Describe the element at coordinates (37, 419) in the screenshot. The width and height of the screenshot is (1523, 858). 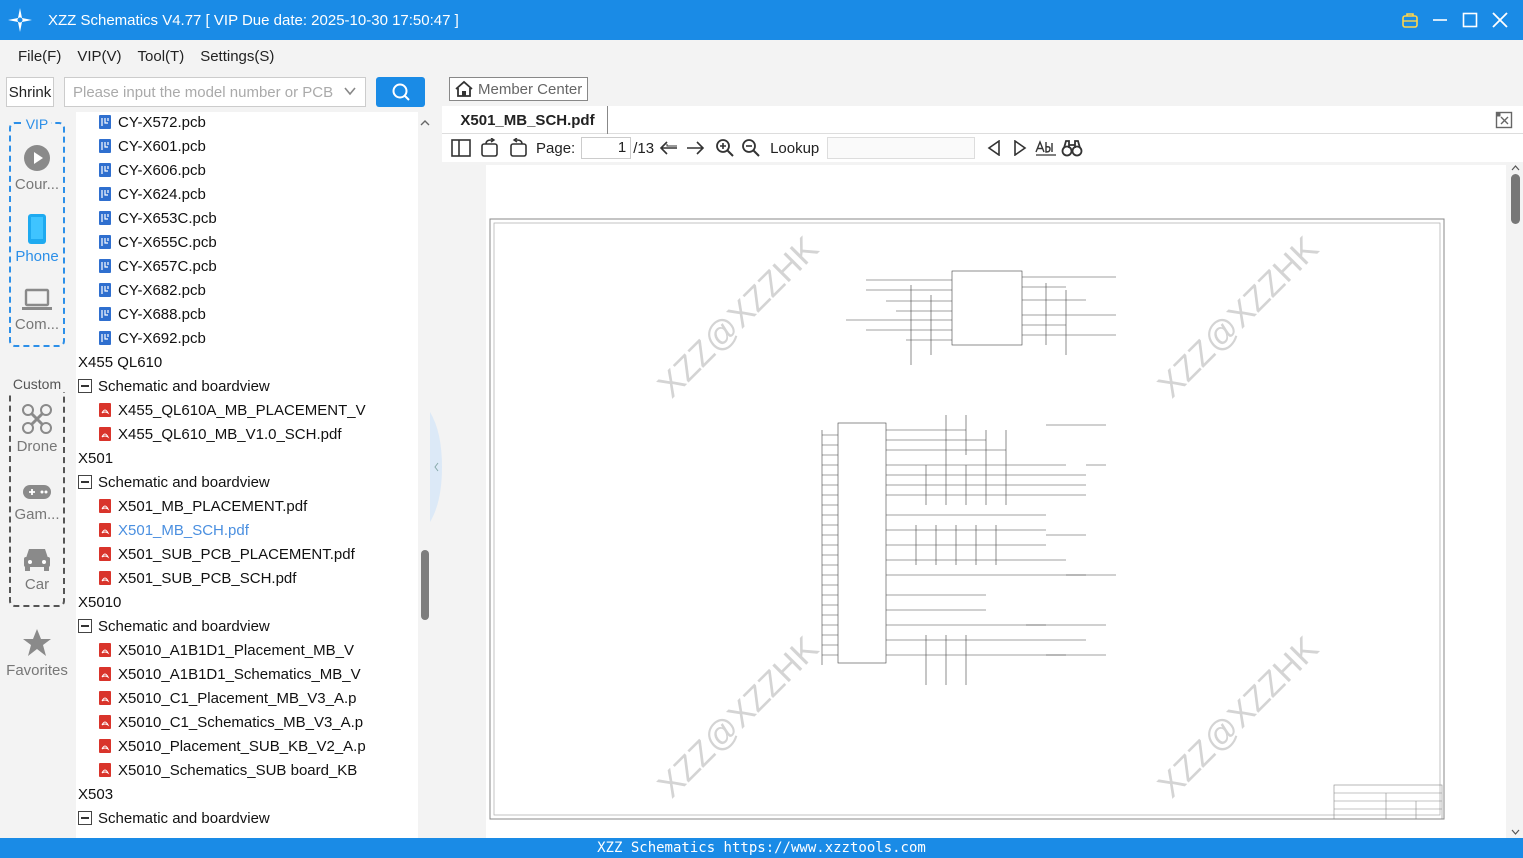
I see `drone-icon` at that location.